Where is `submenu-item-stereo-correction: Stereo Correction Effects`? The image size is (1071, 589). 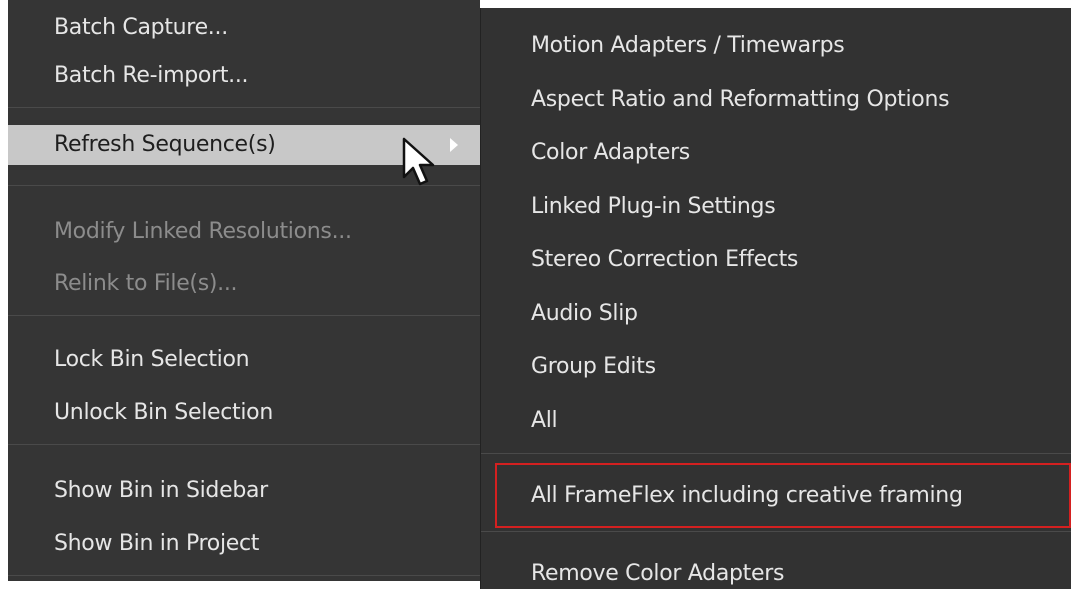
submenu-item-stereo-correction: Stereo Correction Effects is located at coordinates (776, 260).